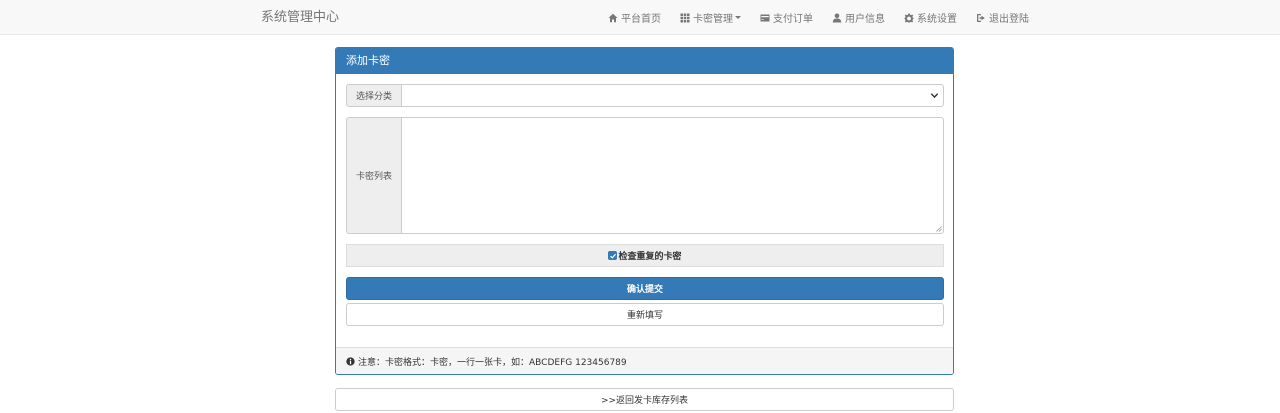 This screenshot has height=413, width=1280. Describe the element at coordinates (939, 229) in the screenshot. I see `resize-grip-icon` at that location.